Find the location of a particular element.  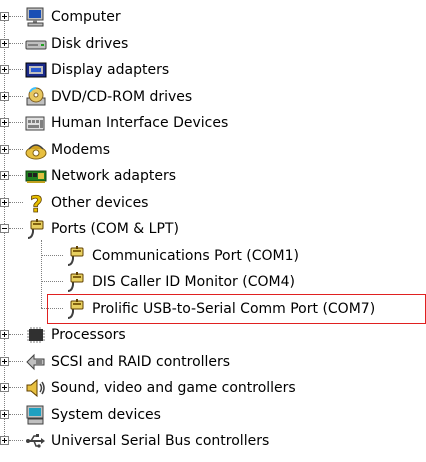

sound-icon is located at coordinates (36, 388).